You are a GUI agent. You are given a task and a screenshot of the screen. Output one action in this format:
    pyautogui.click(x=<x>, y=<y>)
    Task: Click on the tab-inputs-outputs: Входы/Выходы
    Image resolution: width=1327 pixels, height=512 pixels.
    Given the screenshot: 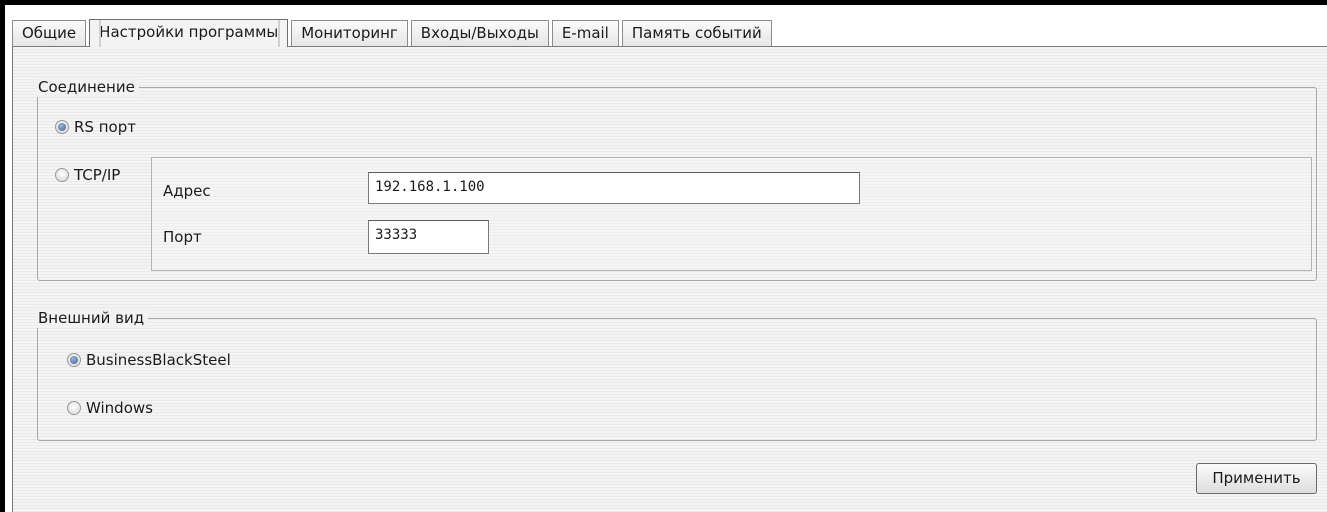 What is the action you would take?
    pyautogui.click(x=479, y=33)
    